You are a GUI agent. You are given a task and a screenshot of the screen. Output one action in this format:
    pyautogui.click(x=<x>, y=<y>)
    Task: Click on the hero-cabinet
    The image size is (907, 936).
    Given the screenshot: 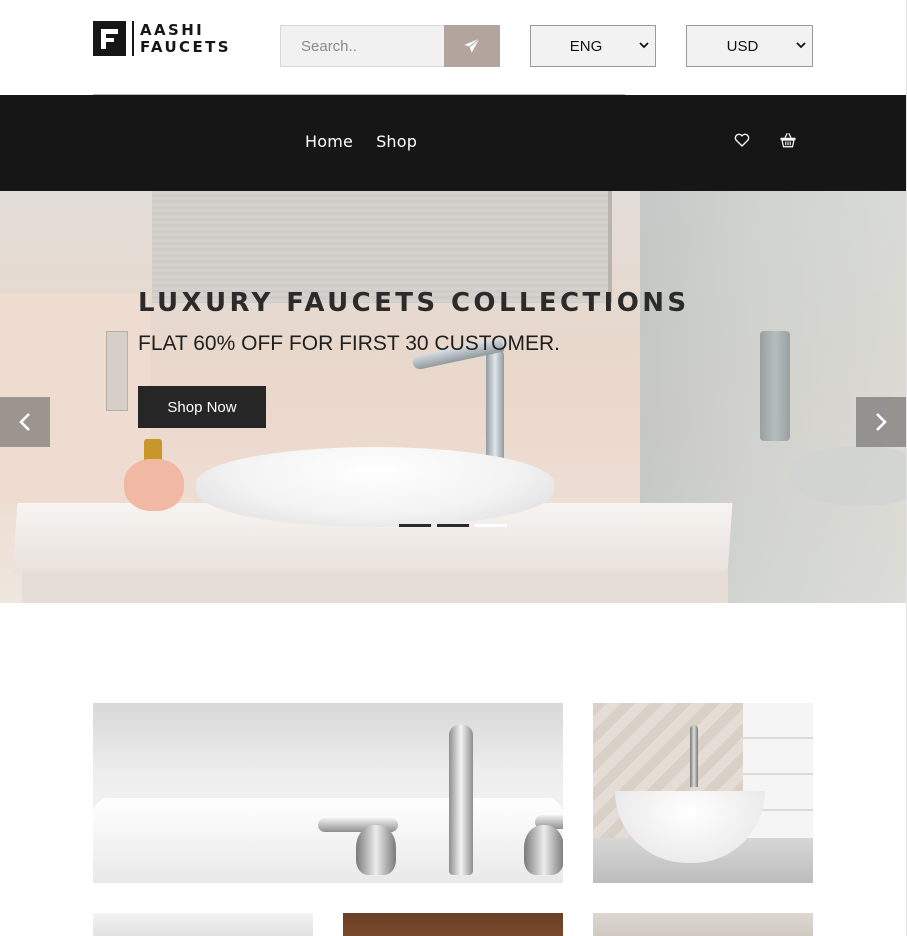 What is the action you would take?
    pyautogui.click(x=375, y=587)
    